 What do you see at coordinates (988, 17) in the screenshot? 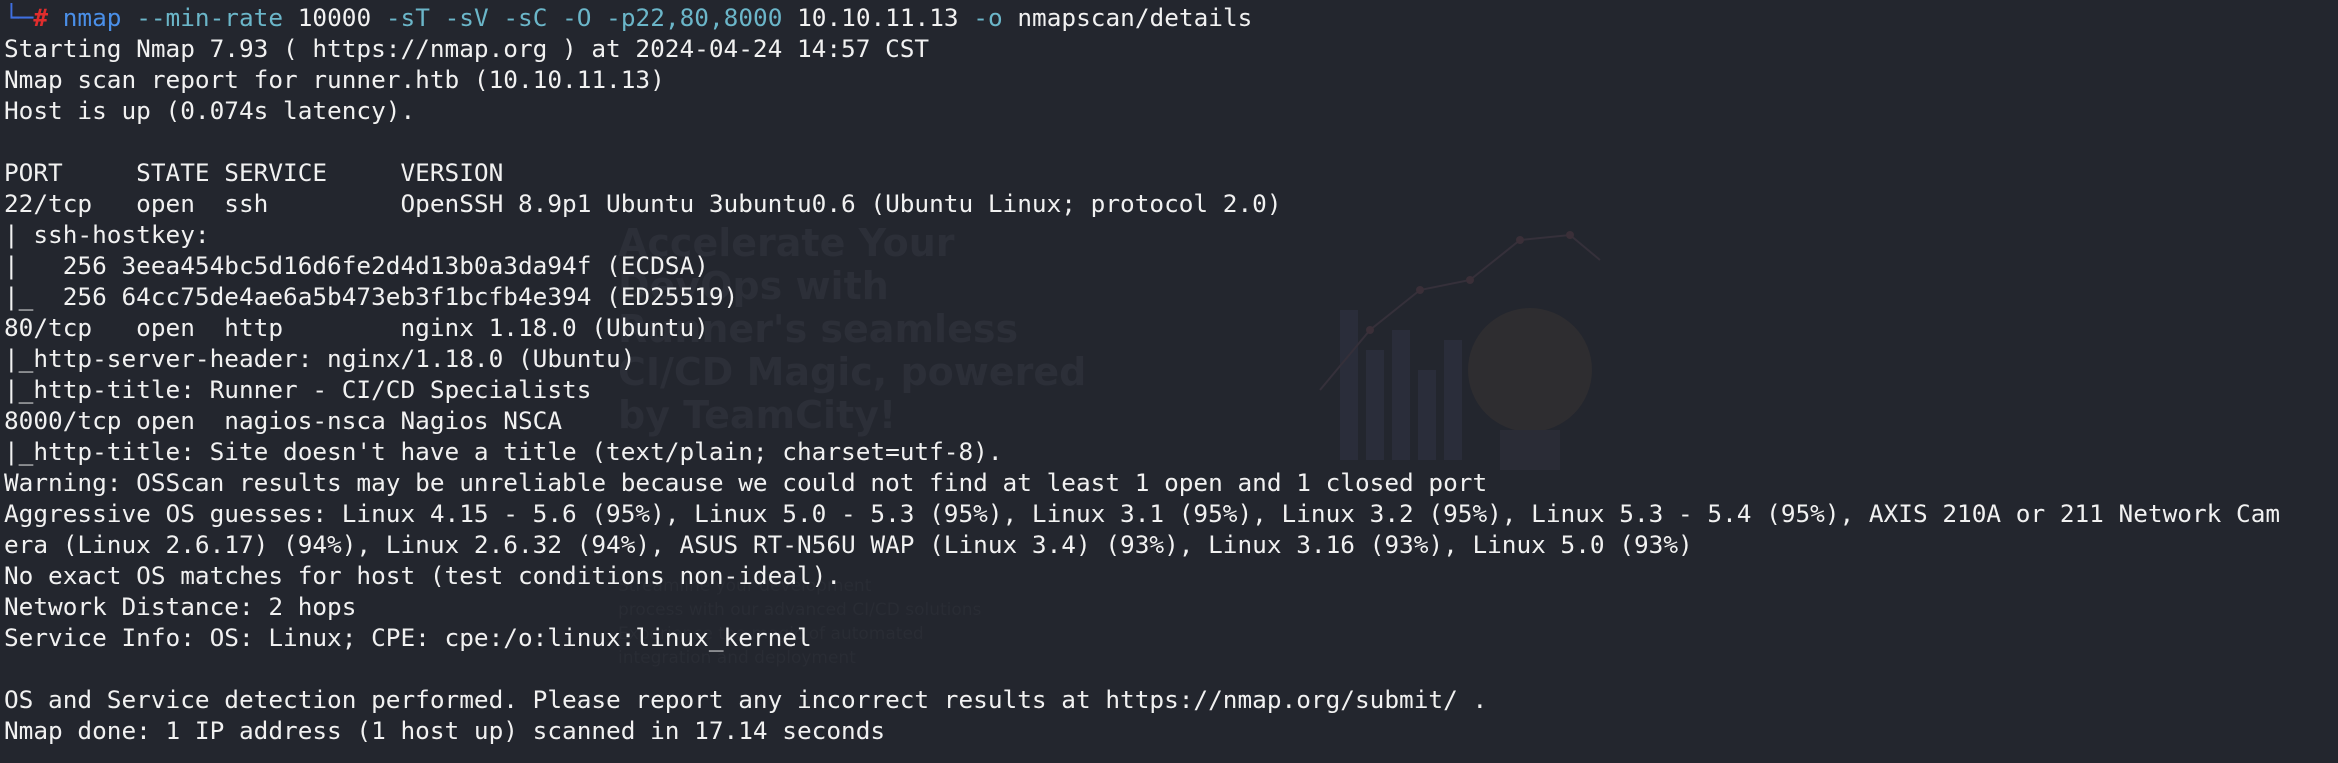
I see `command-option: -o` at bounding box center [988, 17].